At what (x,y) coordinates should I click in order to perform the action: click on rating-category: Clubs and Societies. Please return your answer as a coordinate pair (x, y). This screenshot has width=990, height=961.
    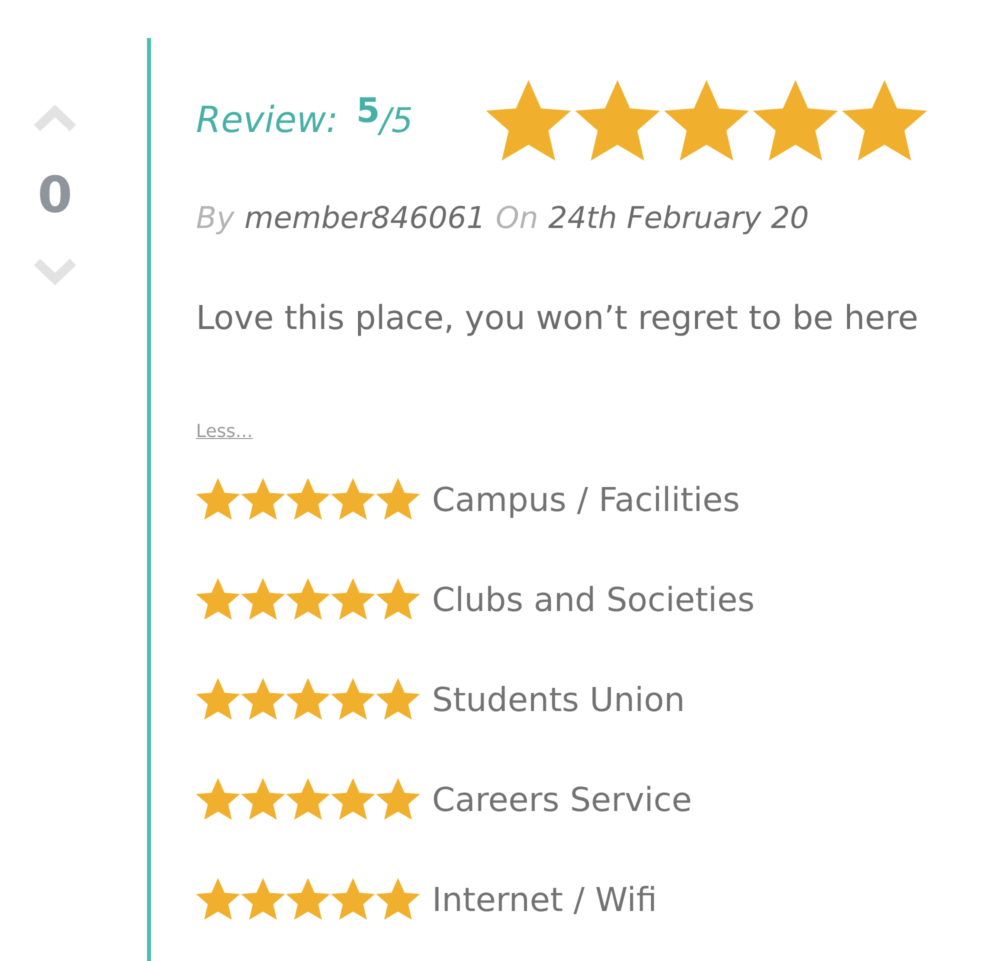
    Looking at the image, I should click on (593, 599).